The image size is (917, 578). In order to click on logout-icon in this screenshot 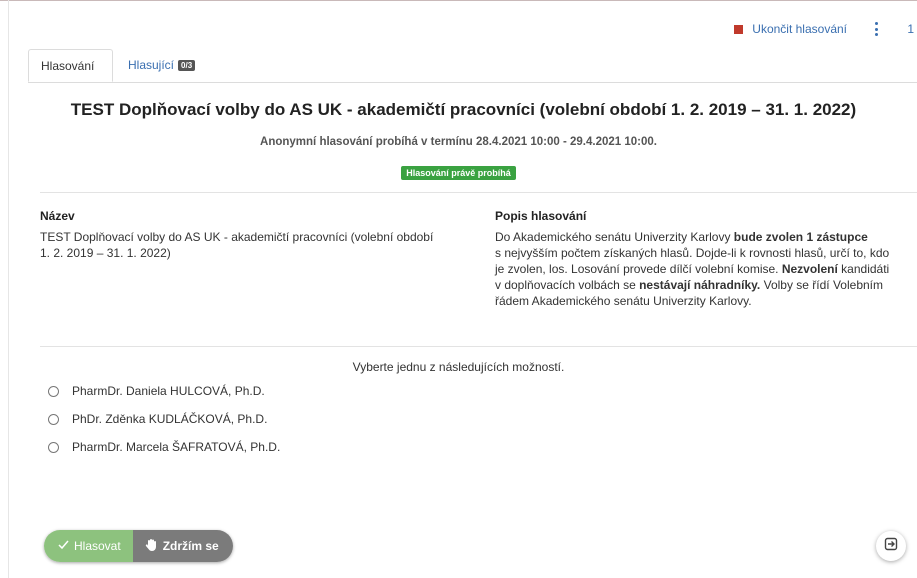, I will do `click(891, 546)`.